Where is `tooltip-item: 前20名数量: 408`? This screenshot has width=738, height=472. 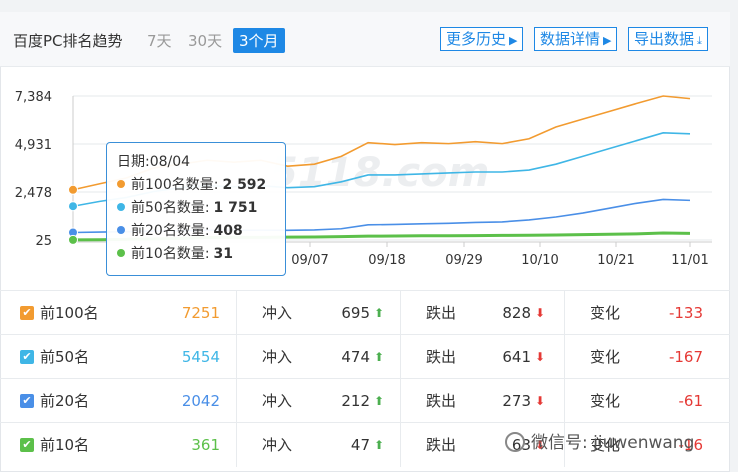
tooltip-item: 前20名数量: 408 is located at coordinates (196, 231).